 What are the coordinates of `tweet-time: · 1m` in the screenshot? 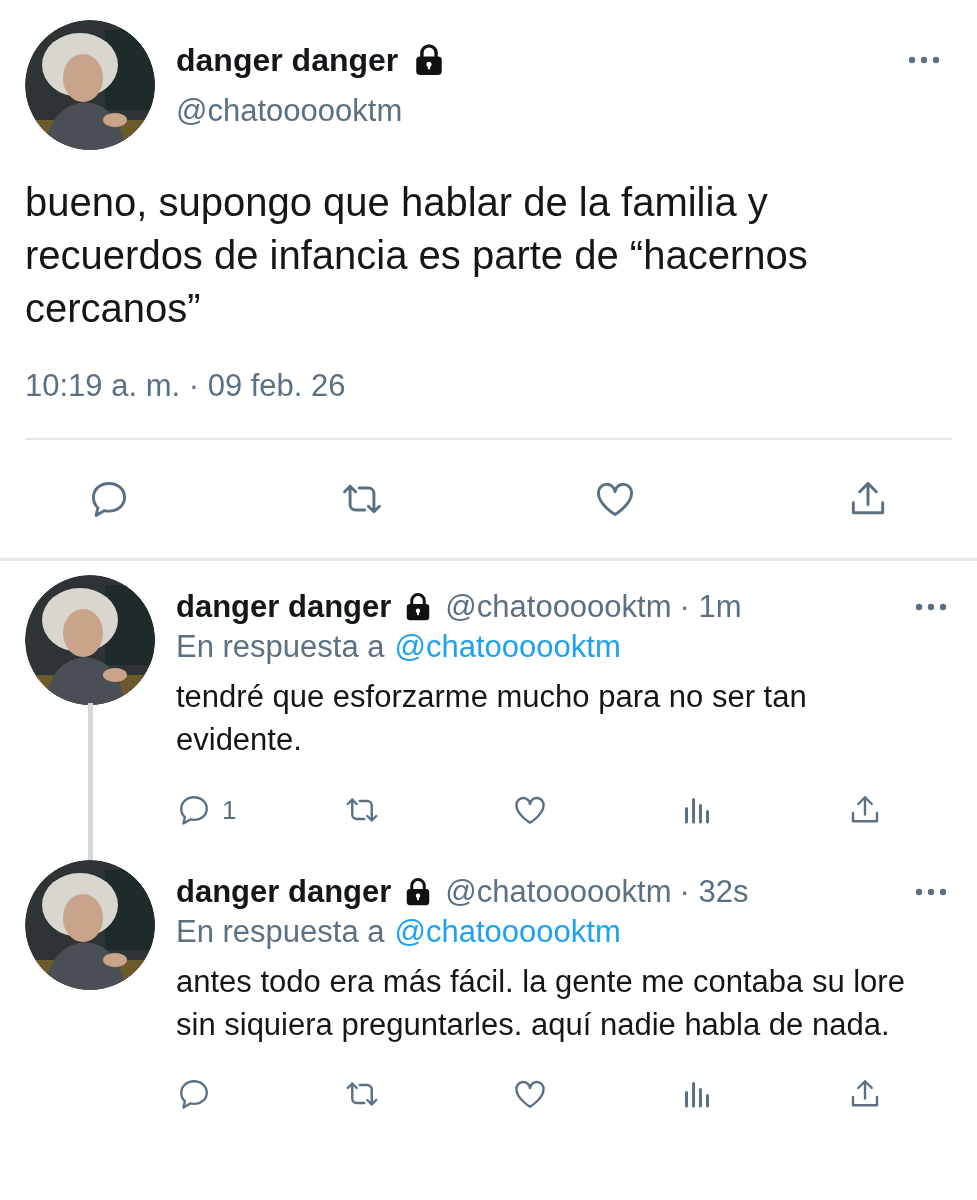 It's located at (710, 606).